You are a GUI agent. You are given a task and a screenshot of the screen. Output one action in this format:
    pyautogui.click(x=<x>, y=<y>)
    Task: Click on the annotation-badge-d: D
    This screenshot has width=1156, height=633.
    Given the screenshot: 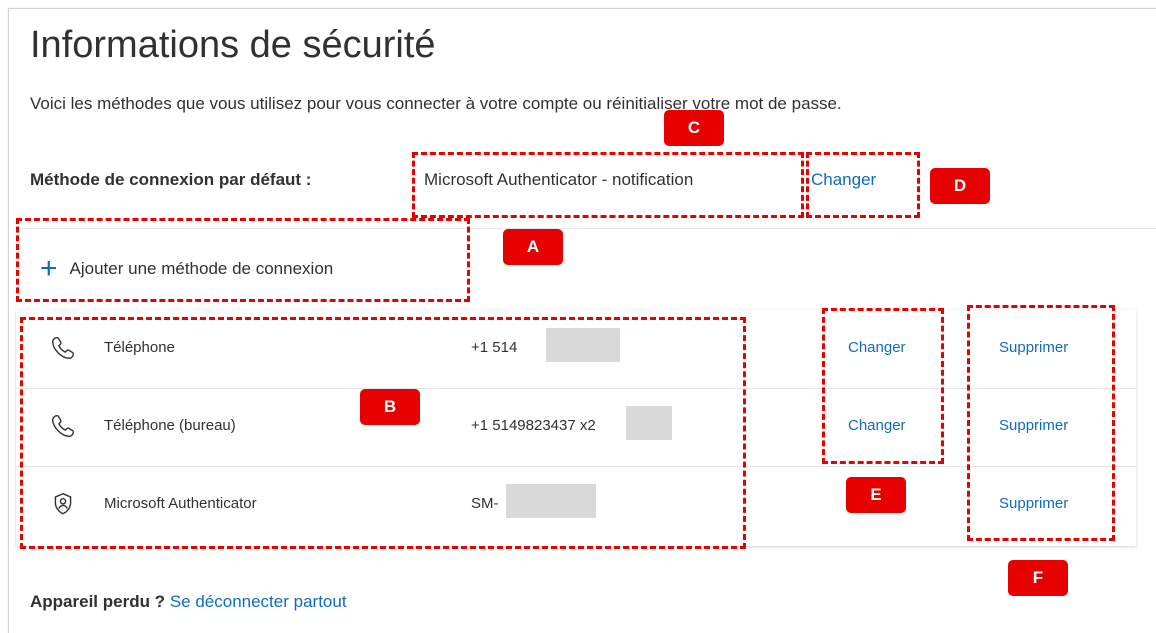 What is the action you would take?
    pyautogui.click(x=960, y=186)
    